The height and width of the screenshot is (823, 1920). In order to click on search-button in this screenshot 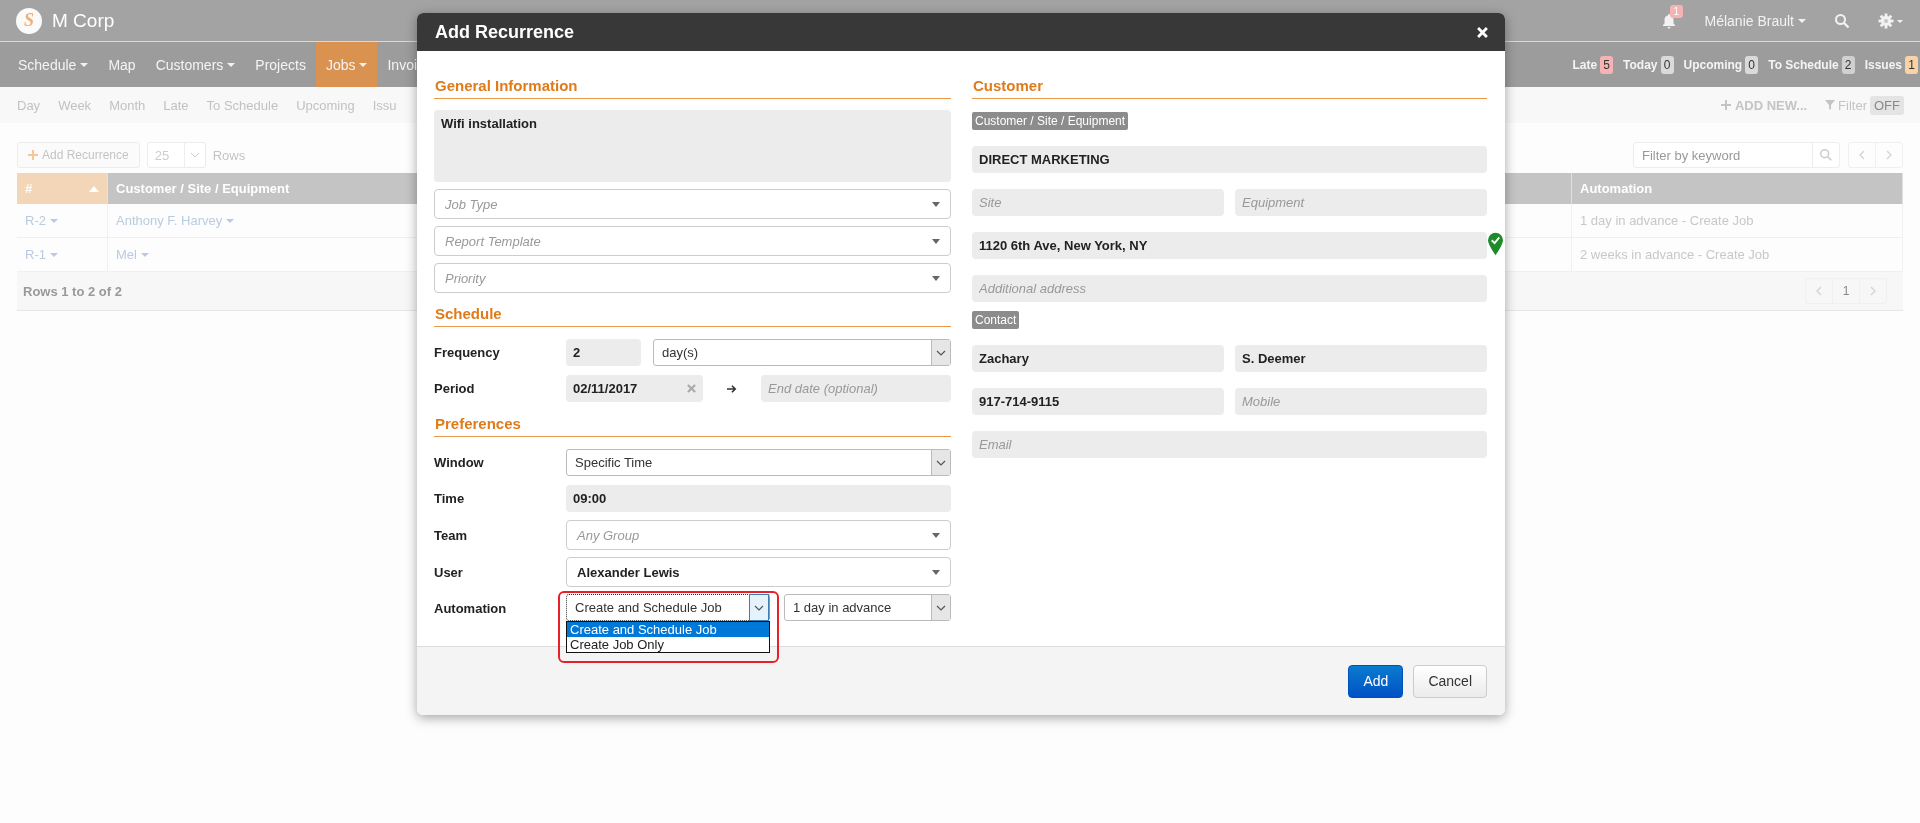, I will do `click(1826, 155)`.